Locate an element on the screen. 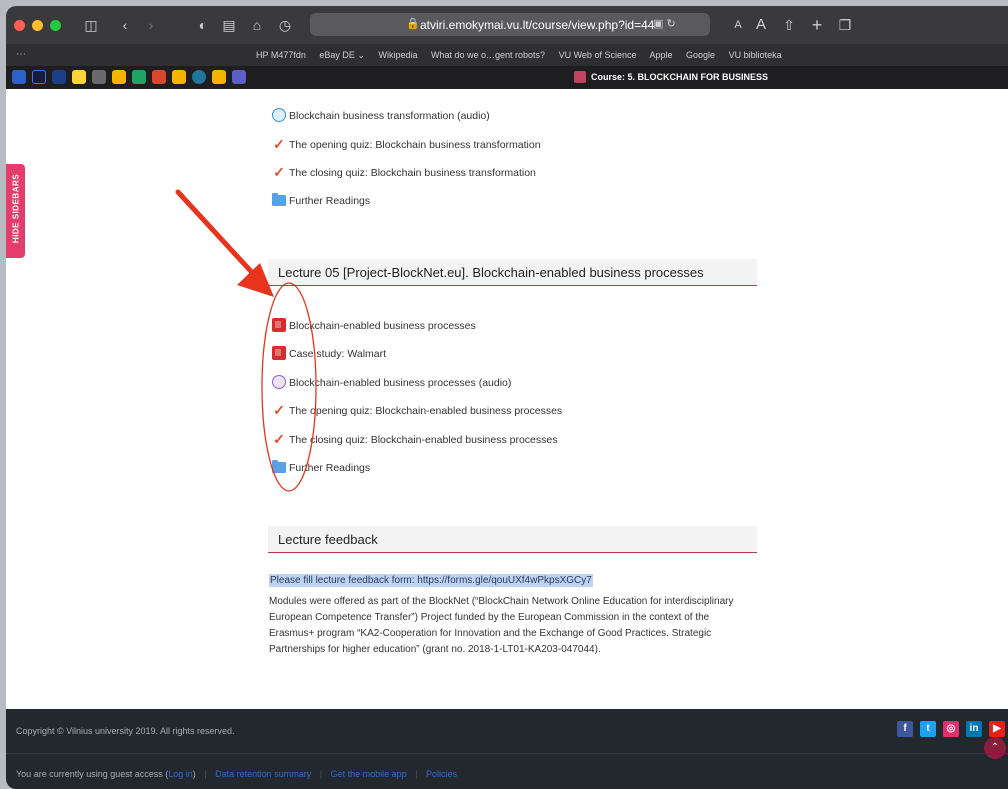  annotation-ellipse is located at coordinates (289, 387).